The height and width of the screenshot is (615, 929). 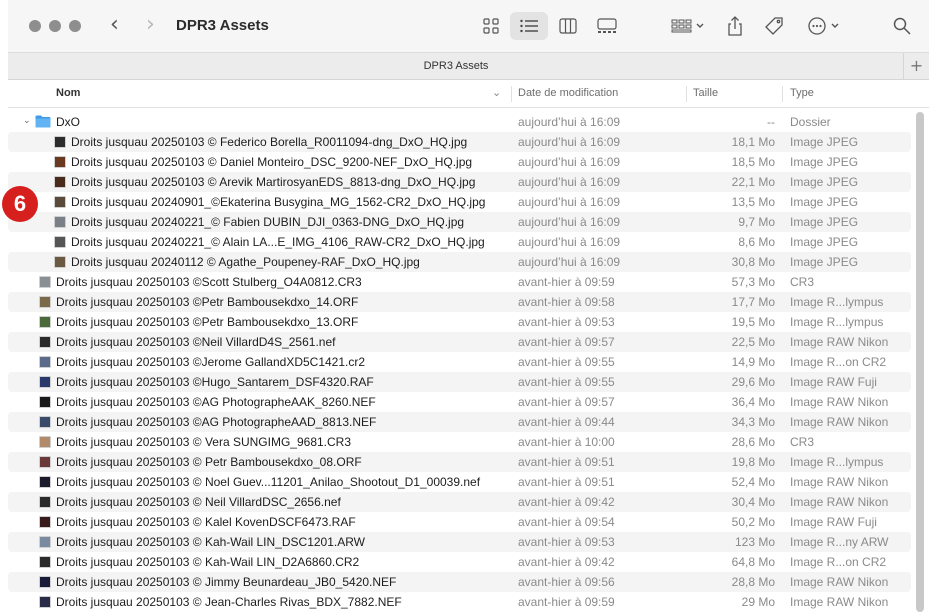 What do you see at coordinates (920, 362) in the screenshot?
I see `vertical-scrollbar` at bounding box center [920, 362].